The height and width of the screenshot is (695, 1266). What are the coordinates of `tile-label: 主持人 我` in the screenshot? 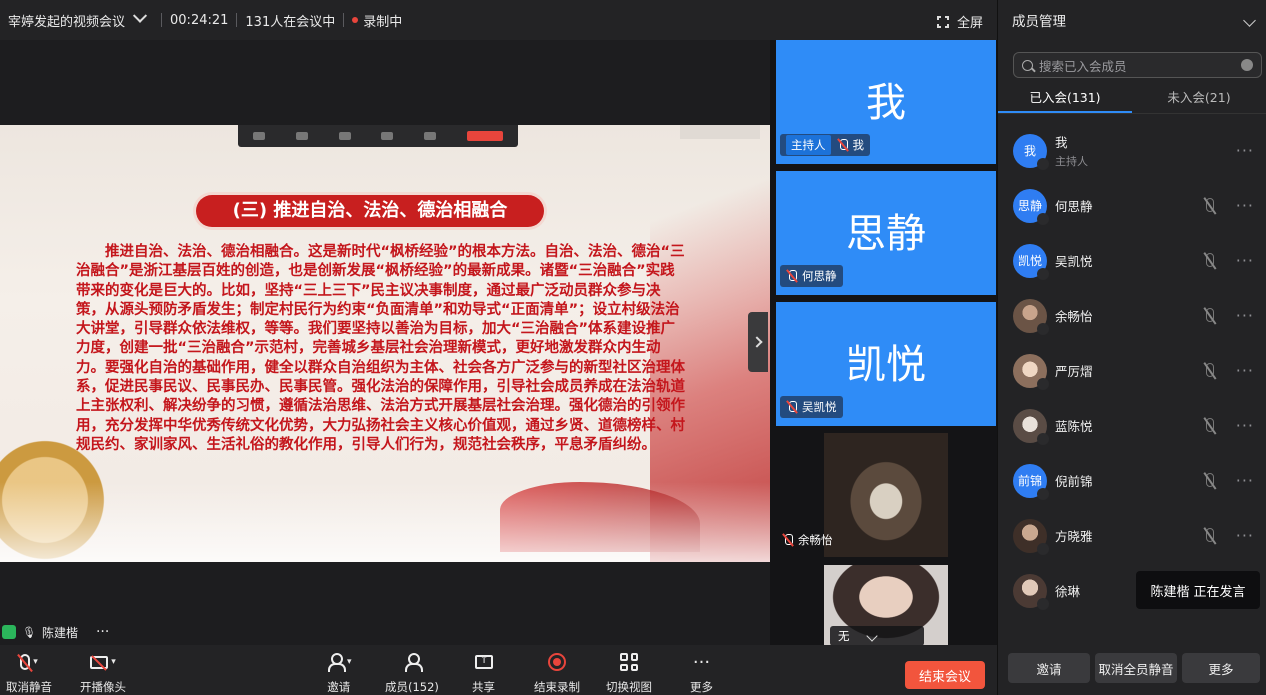 It's located at (825, 145).